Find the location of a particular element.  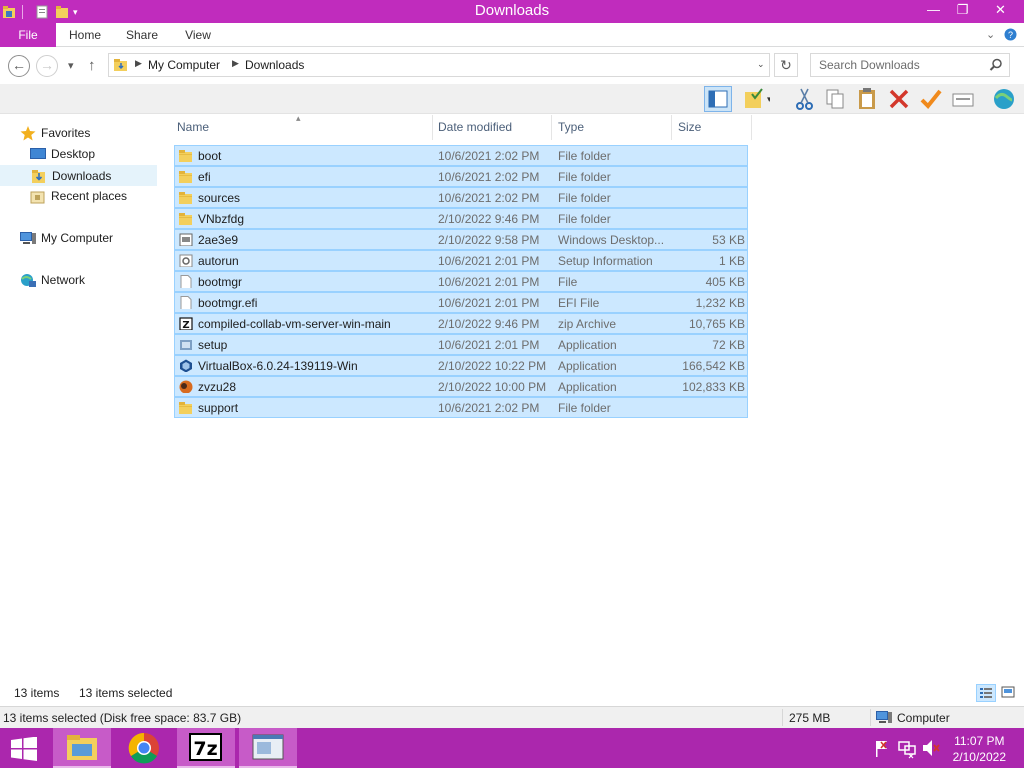

windows-start-icon is located at coordinates (24, 748).